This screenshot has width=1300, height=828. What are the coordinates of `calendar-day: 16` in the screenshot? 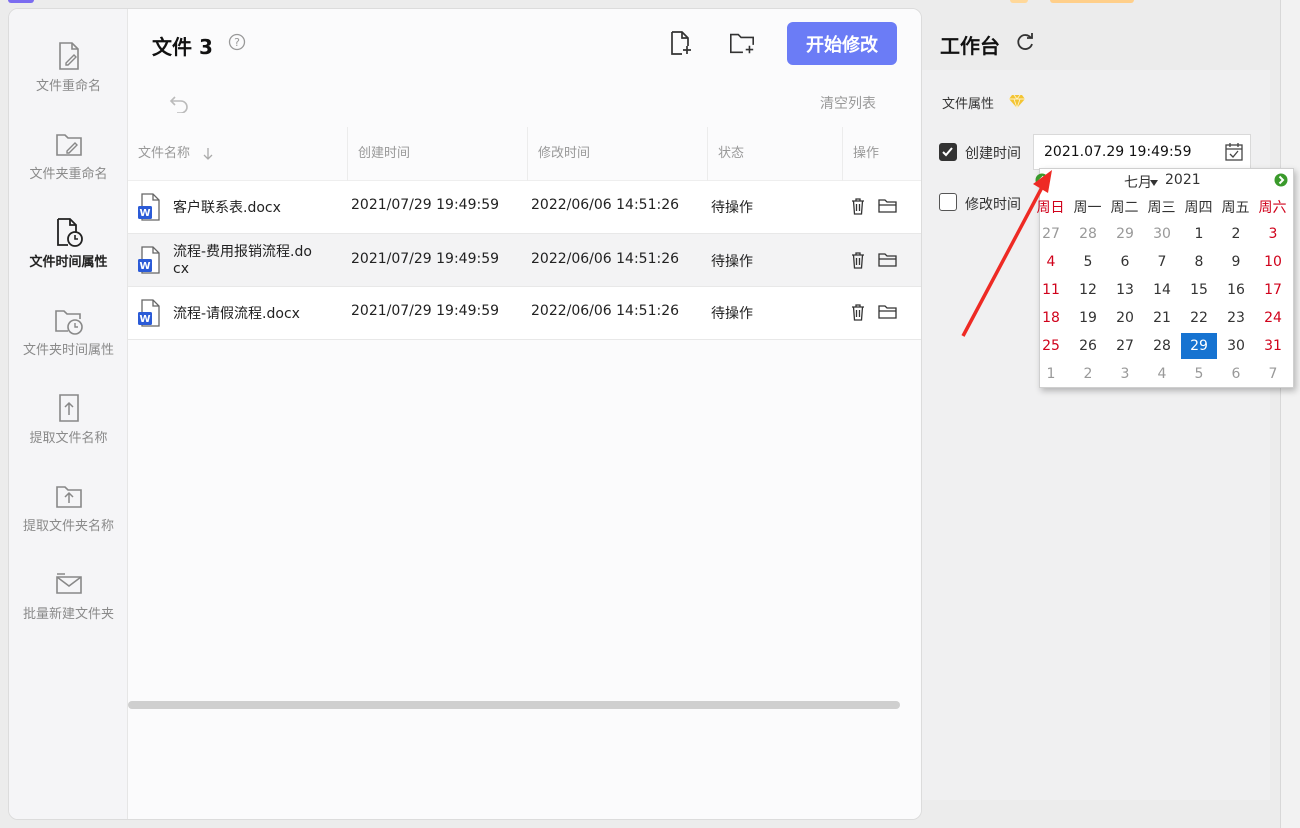 It's located at (1236, 290).